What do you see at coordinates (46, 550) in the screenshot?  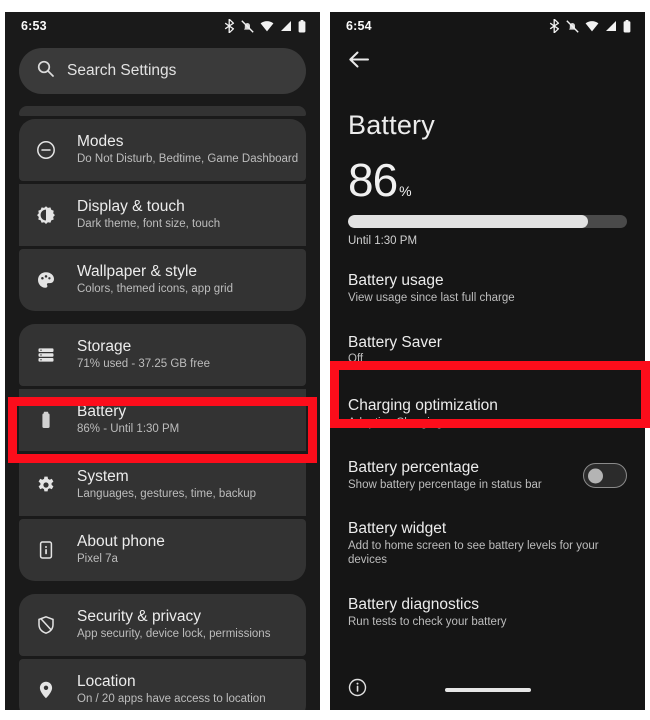 I see `phone-info-icon` at bounding box center [46, 550].